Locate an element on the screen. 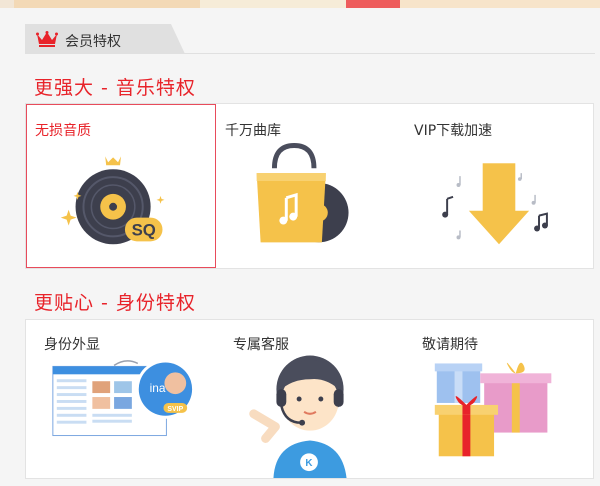 The height and width of the screenshot is (486, 600). top-banner-strip is located at coordinates (300, 4).